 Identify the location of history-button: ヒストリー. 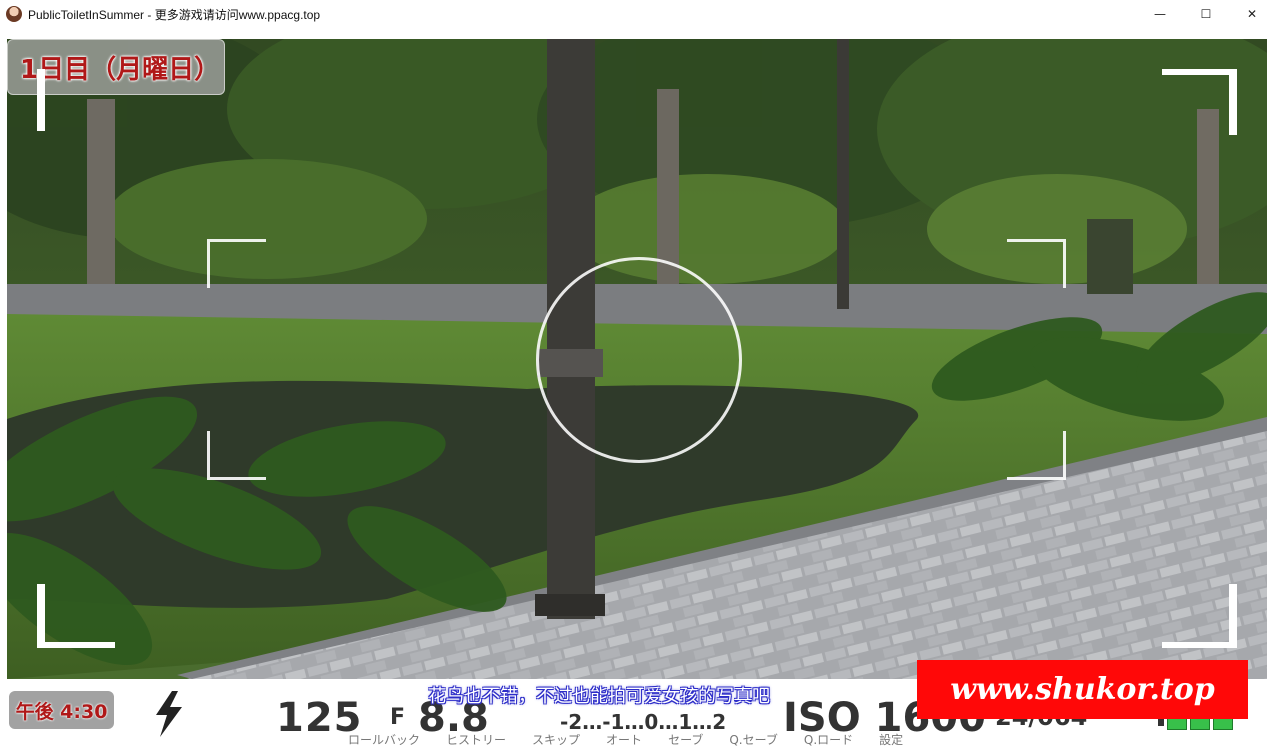
(476, 739).